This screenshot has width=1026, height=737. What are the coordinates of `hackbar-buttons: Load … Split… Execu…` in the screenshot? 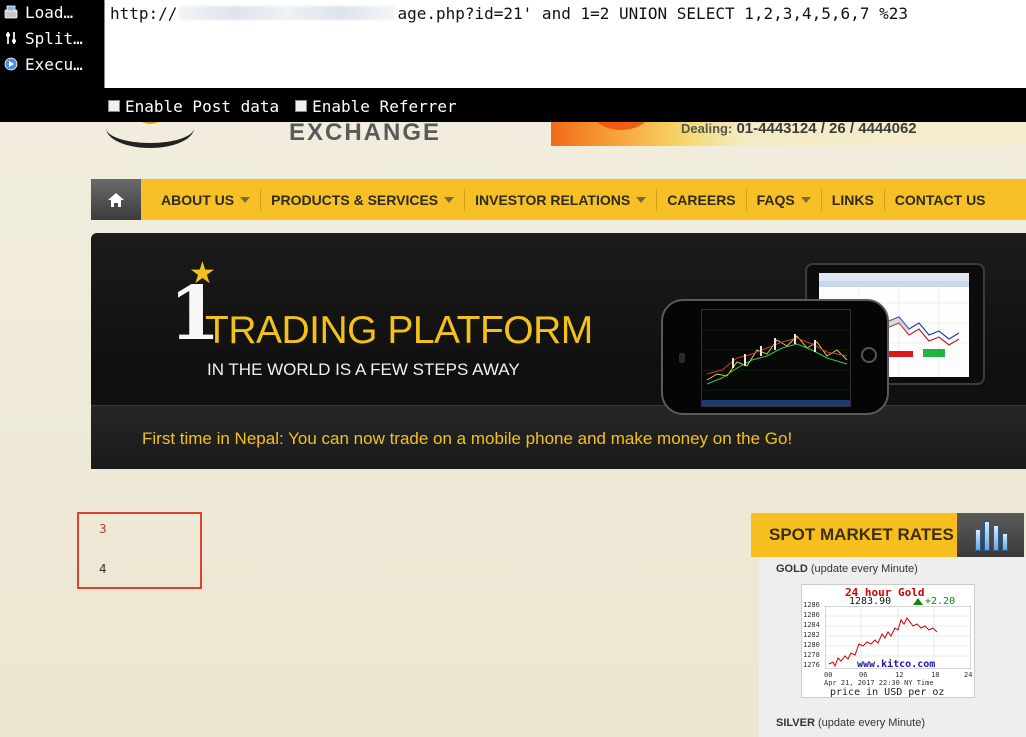 It's located at (52, 44).